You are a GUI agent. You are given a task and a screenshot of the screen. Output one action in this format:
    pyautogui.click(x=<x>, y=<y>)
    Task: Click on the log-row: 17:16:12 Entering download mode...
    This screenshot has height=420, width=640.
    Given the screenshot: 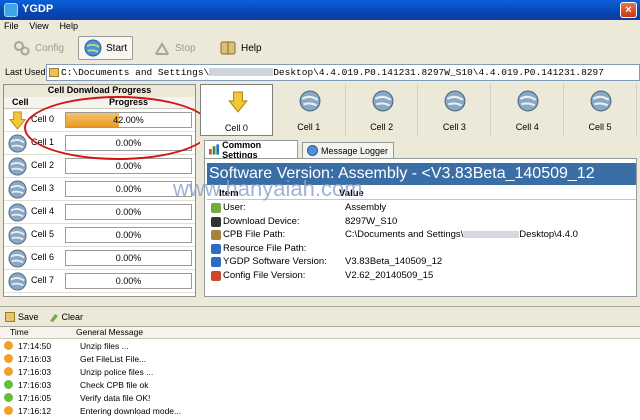 What is the action you would take?
    pyautogui.click(x=320, y=410)
    